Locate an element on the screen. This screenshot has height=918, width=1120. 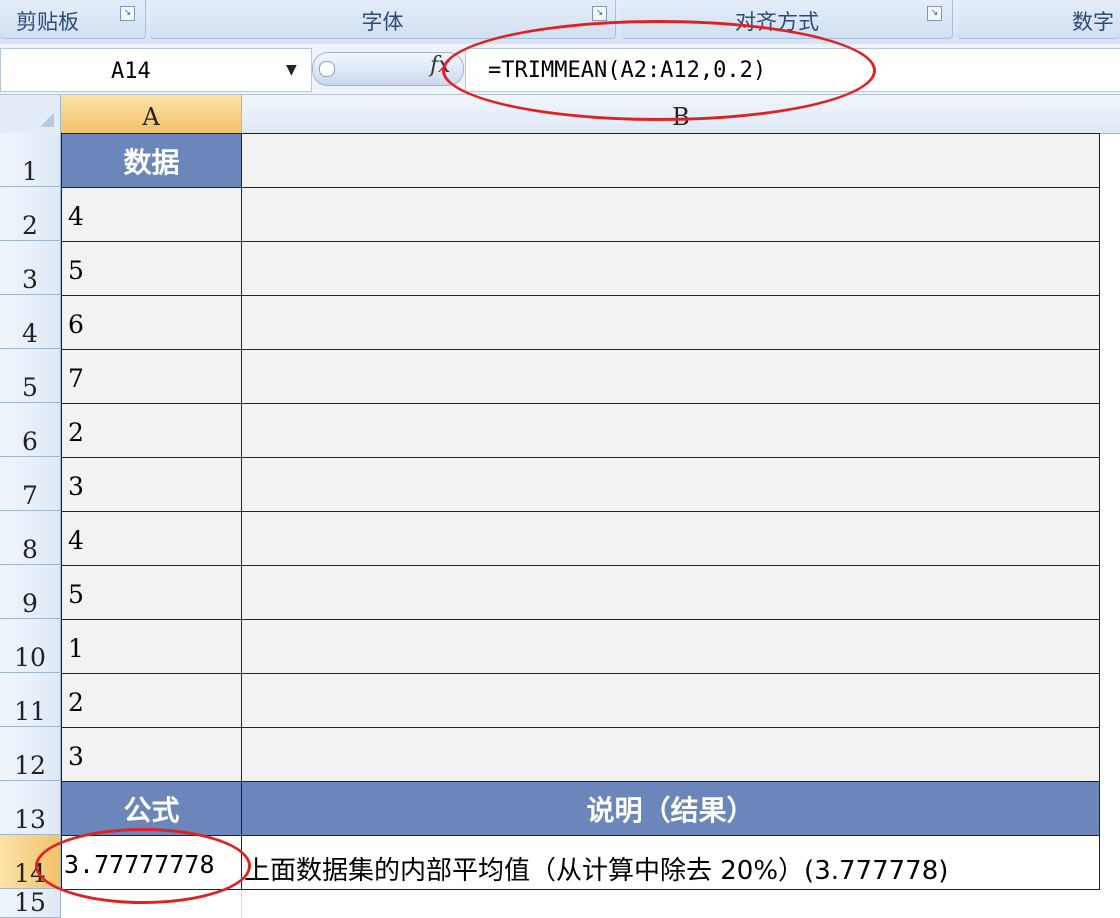
cell-b5 is located at coordinates (670, 376).